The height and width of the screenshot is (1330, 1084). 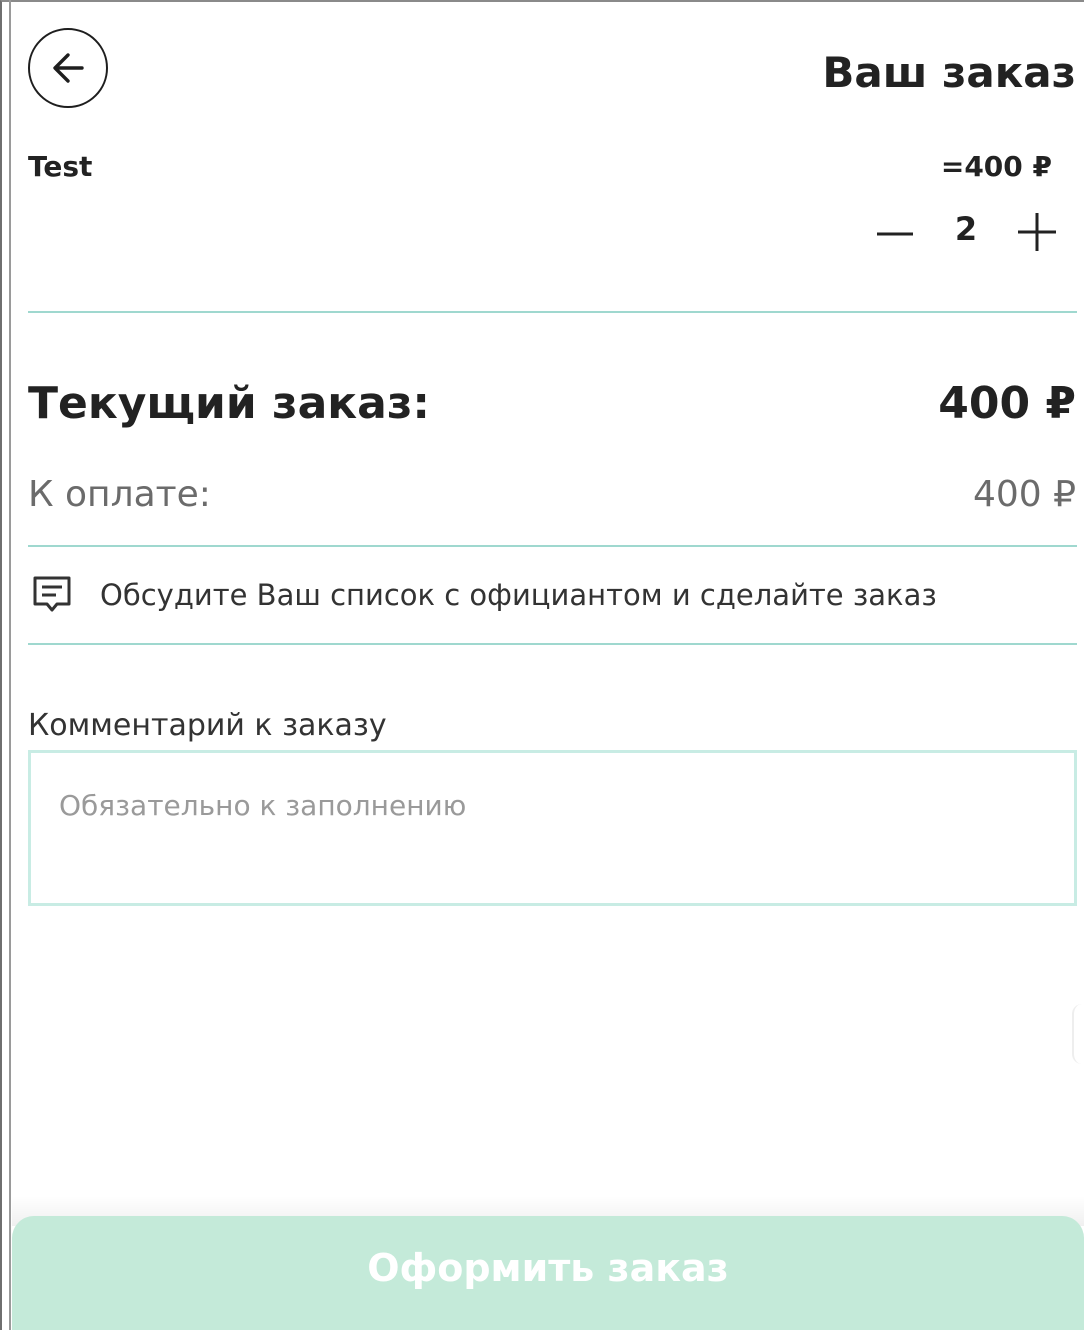 I want to click on quantity-increase-button, so click(x=1037, y=232).